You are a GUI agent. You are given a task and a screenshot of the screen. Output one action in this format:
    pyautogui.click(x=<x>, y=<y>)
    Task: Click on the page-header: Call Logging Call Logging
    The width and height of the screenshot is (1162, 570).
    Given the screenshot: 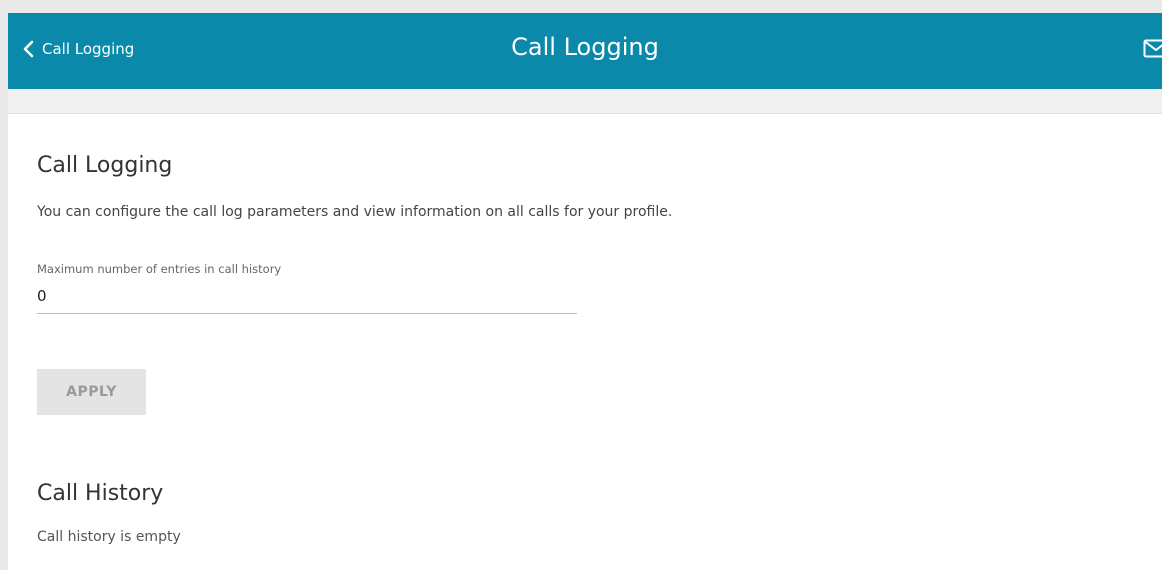 What is the action you would take?
    pyautogui.click(x=585, y=51)
    